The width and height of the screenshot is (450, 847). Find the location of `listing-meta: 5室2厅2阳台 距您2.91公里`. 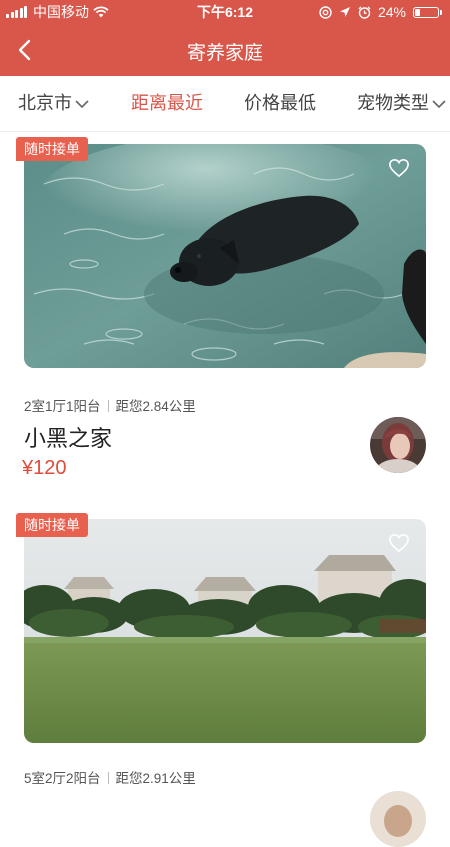

listing-meta: 5室2厅2阳台 距您2.91公里 is located at coordinates (110, 777).